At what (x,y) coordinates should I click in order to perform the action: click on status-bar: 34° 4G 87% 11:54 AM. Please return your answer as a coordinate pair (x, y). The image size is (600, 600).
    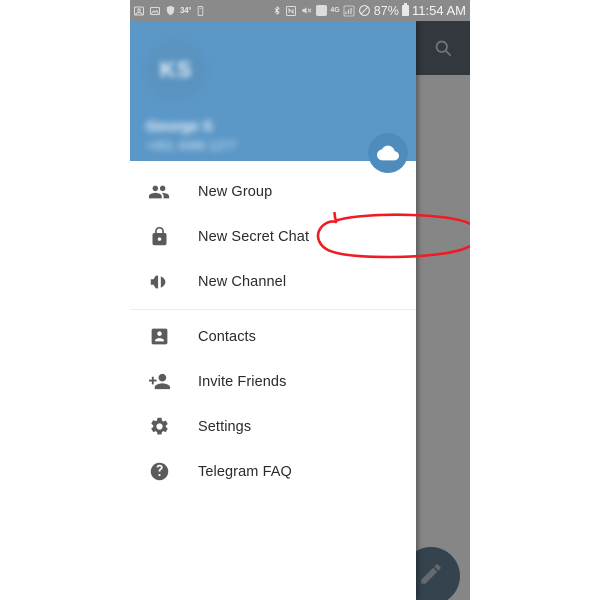
    Looking at the image, I should click on (300, 10).